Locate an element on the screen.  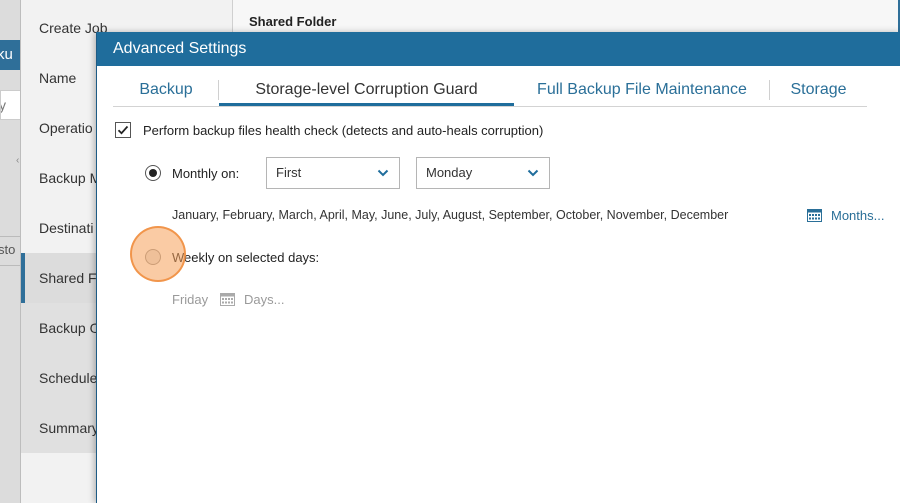
weekly-label: Weekly on selected days: is located at coordinates (246, 257).